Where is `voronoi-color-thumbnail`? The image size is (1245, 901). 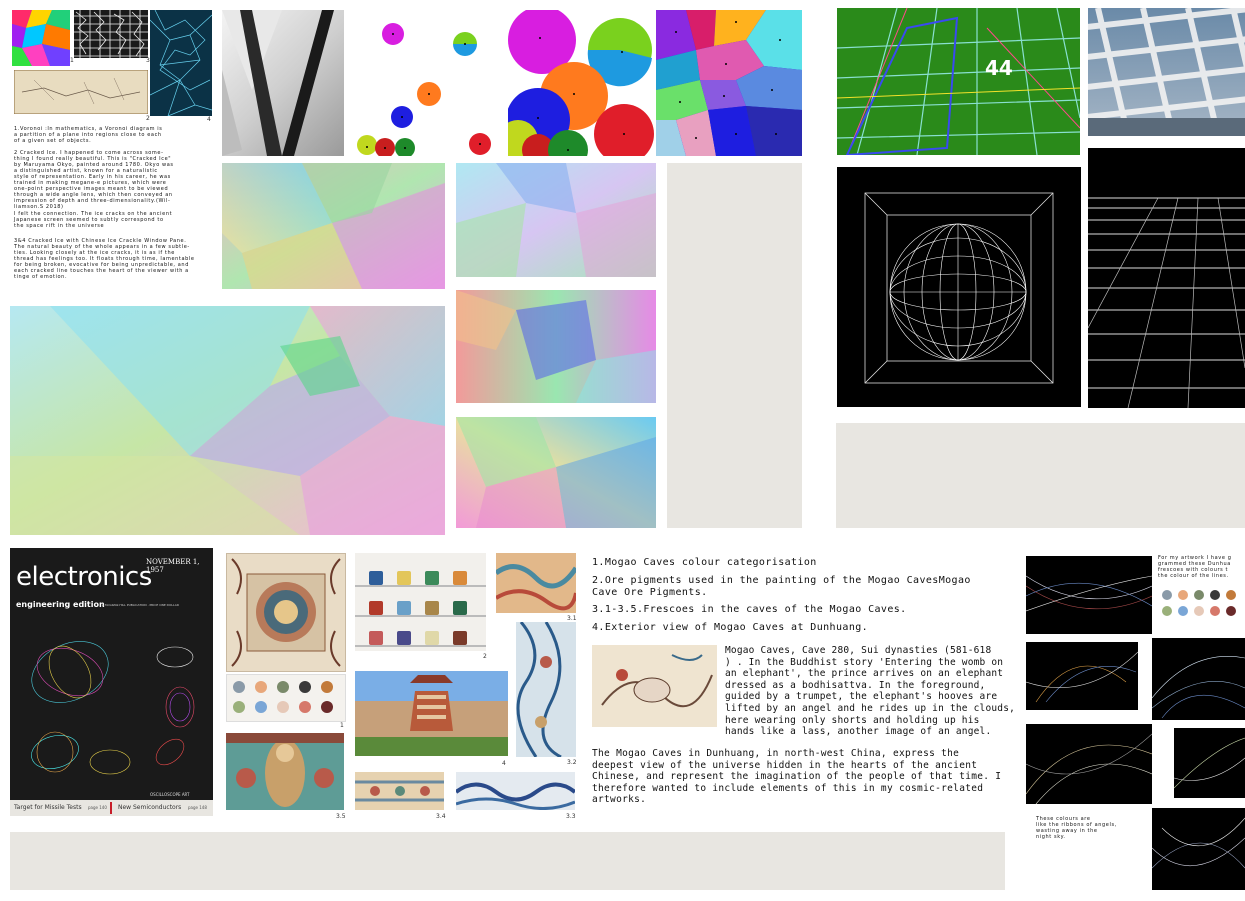
voronoi-color-thumbnail is located at coordinates (41, 38).